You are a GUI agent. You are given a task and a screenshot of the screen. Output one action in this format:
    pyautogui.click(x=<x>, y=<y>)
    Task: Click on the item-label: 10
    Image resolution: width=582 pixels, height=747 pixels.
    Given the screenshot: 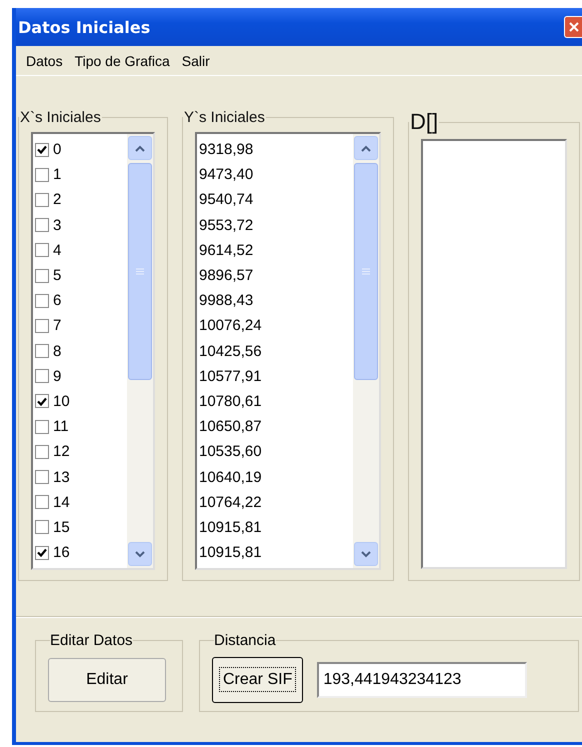 What is the action you would take?
    pyautogui.click(x=61, y=401)
    